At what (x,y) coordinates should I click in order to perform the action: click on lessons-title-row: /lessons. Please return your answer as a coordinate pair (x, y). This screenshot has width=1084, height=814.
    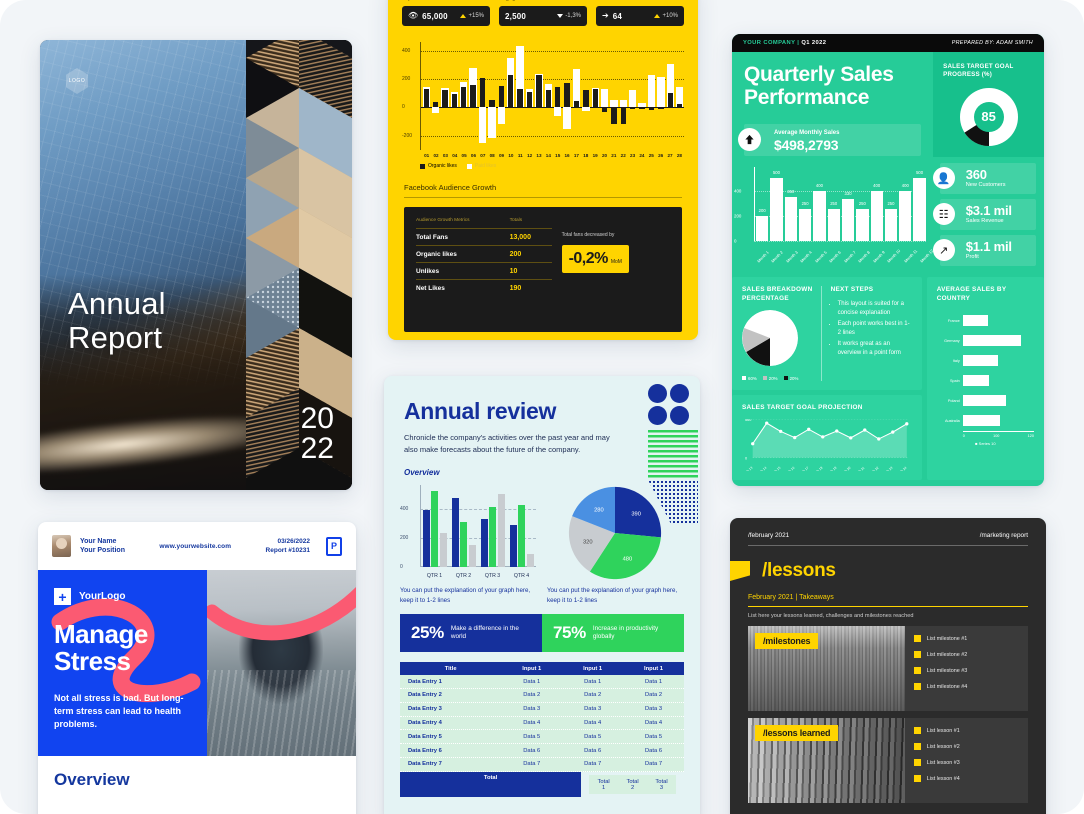
    Looking at the image, I should click on (888, 571).